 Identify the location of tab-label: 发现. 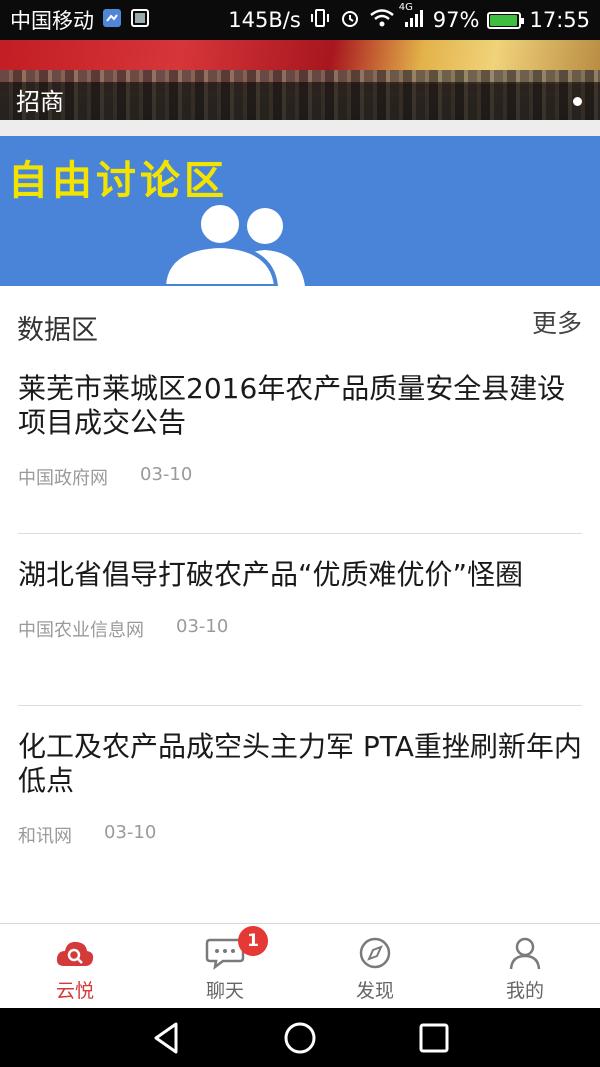
(374, 991).